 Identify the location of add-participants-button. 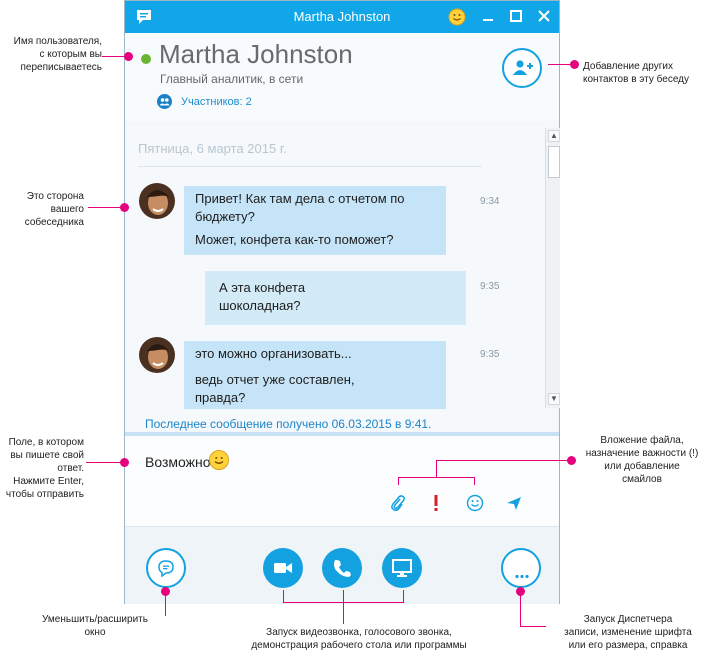
(522, 68).